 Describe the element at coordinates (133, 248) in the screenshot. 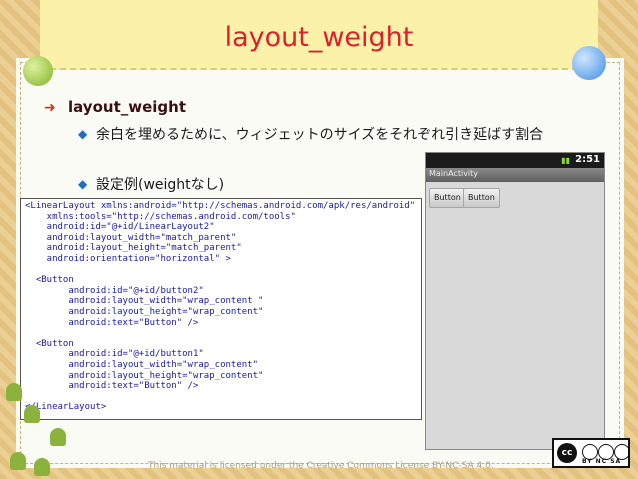

I see `code-line: android:layout_height="match_parent"` at that location.